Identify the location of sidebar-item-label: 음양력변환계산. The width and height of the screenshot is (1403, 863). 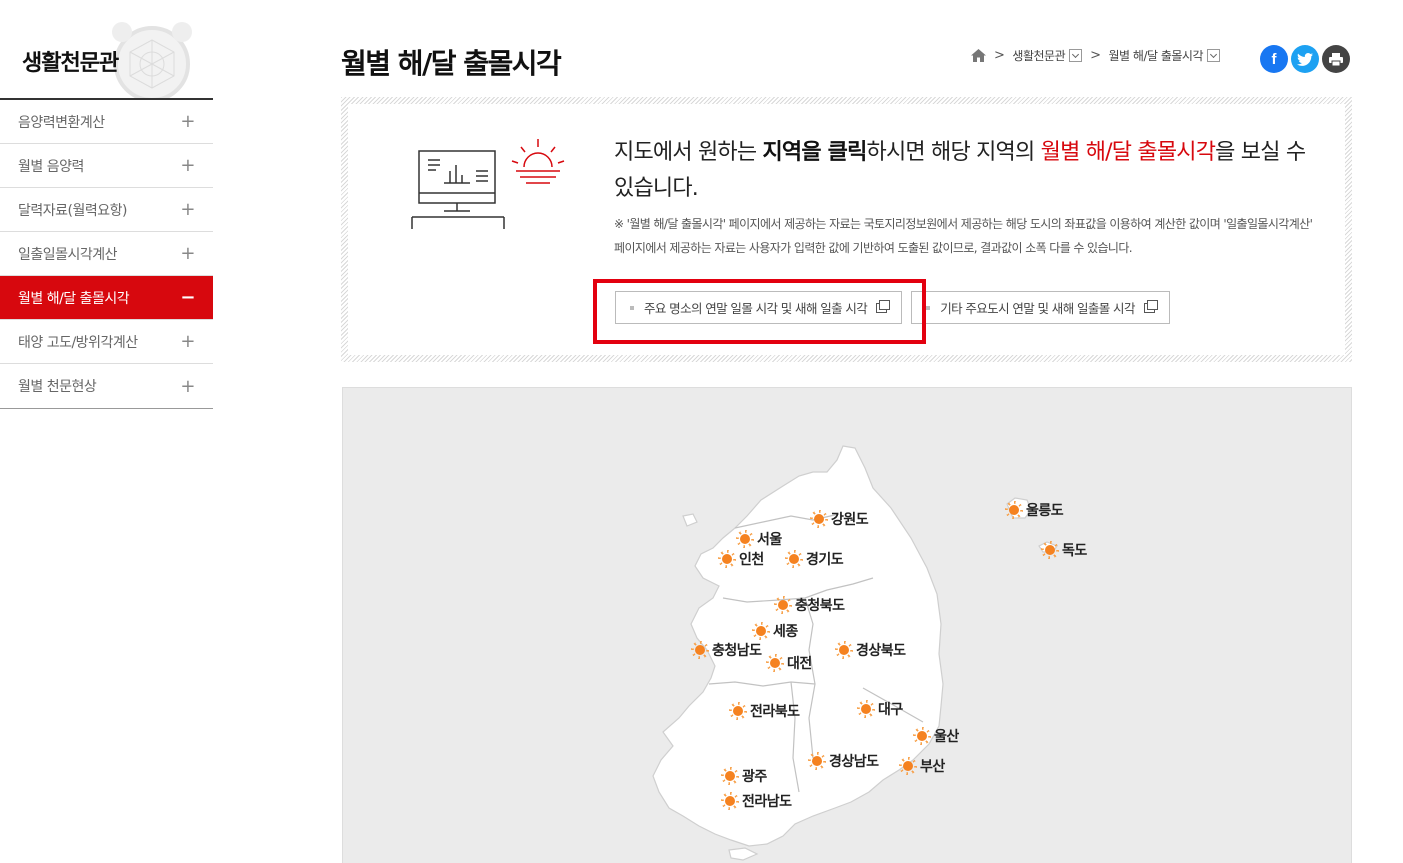
(61, 122).